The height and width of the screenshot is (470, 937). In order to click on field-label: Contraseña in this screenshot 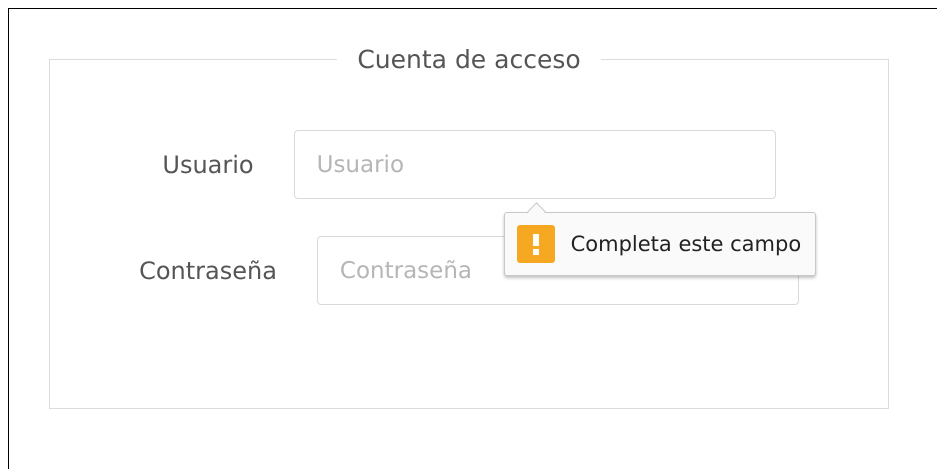, I will do `click(208, 270)`.